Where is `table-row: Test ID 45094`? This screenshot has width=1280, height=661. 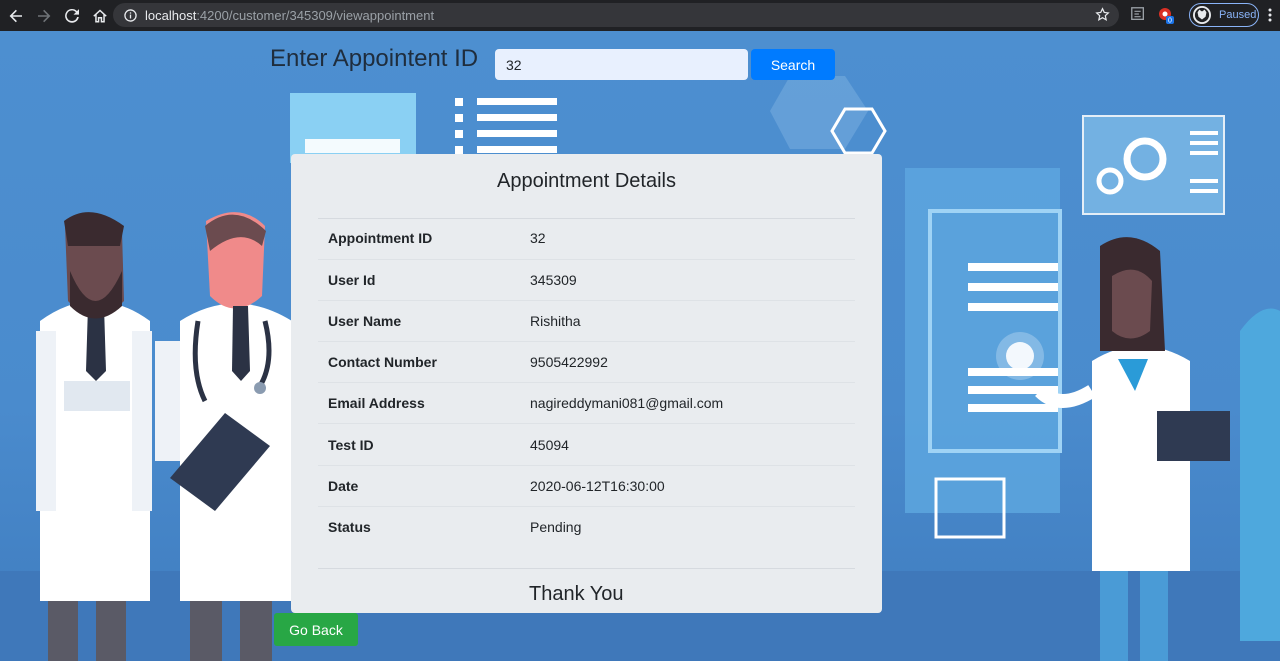
table-row: Test ID 45094 is located at coordinates (586, 444).